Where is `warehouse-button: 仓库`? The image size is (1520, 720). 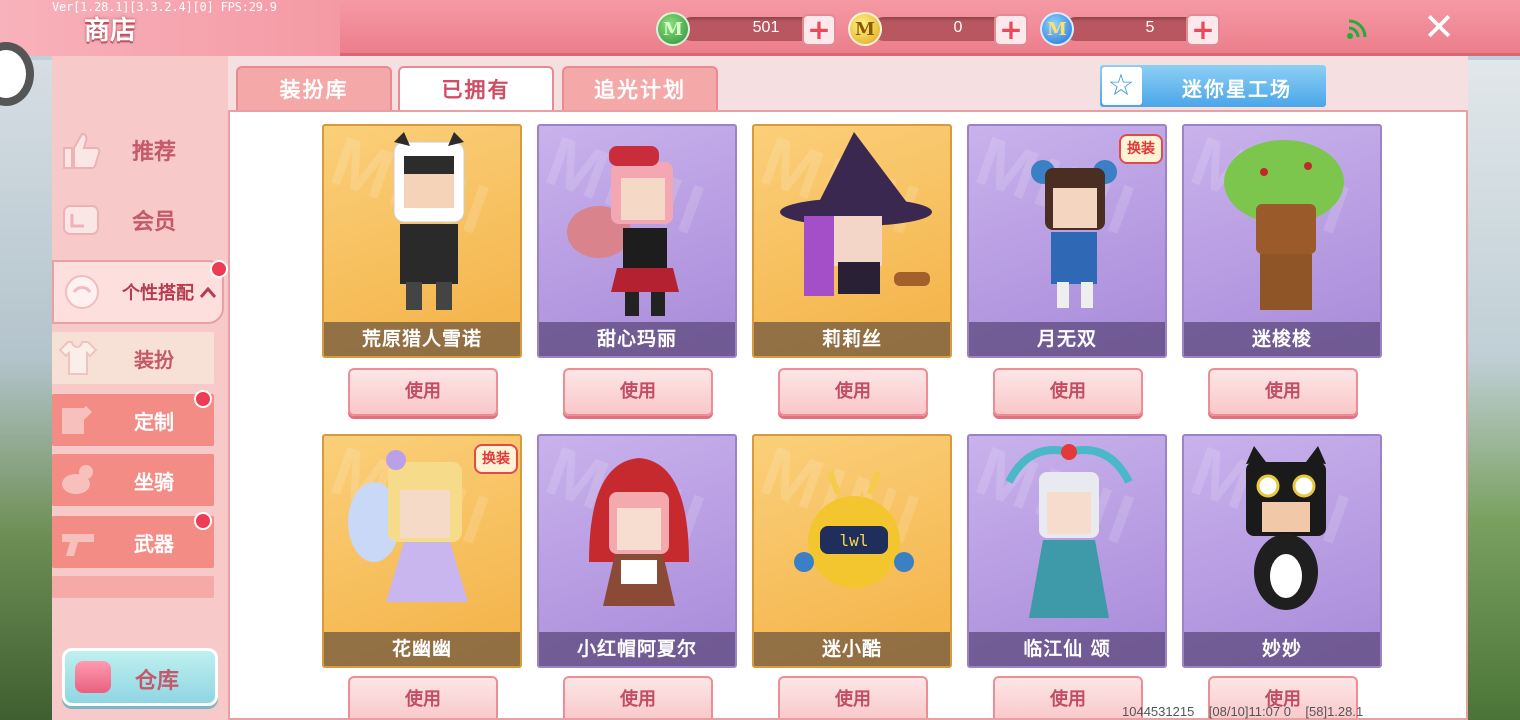
warehouse-button: 仓库 is located at coordinates (140, 677).